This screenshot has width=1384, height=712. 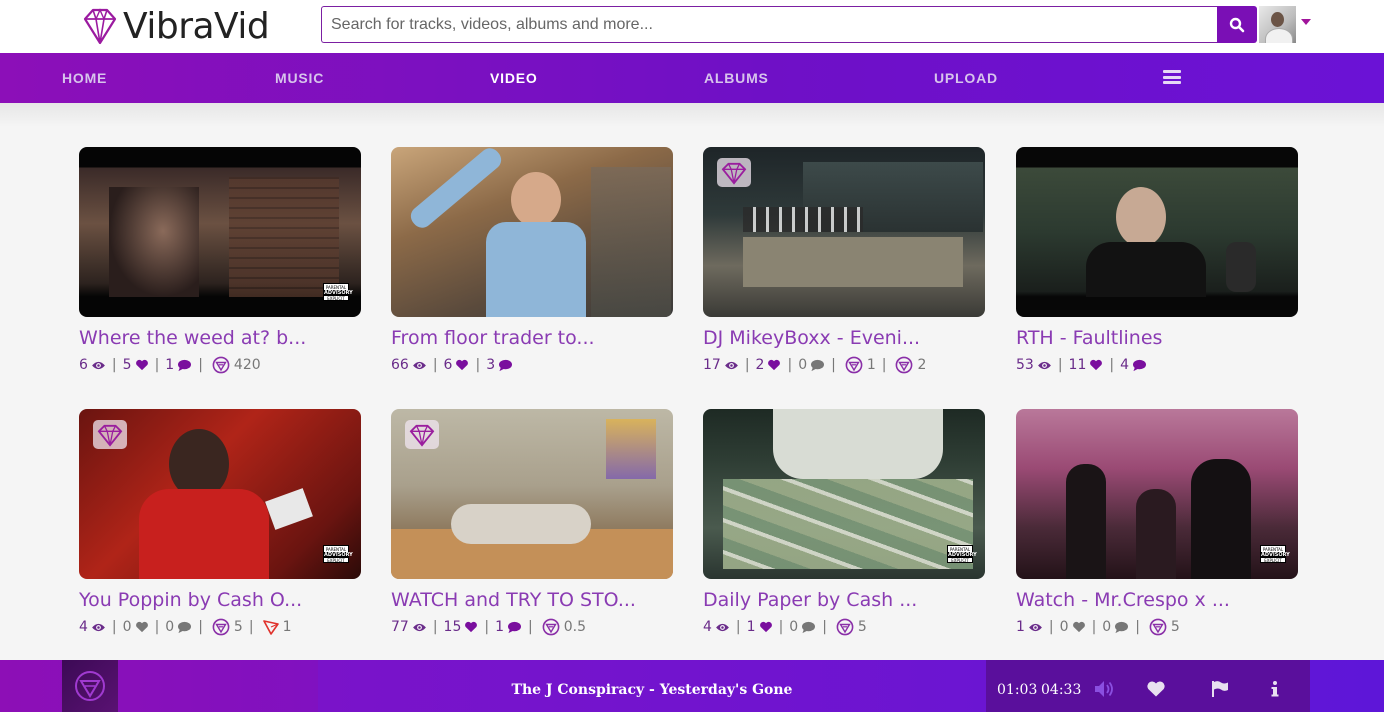 I want to click on search-button, so click(x=1237, y=24).